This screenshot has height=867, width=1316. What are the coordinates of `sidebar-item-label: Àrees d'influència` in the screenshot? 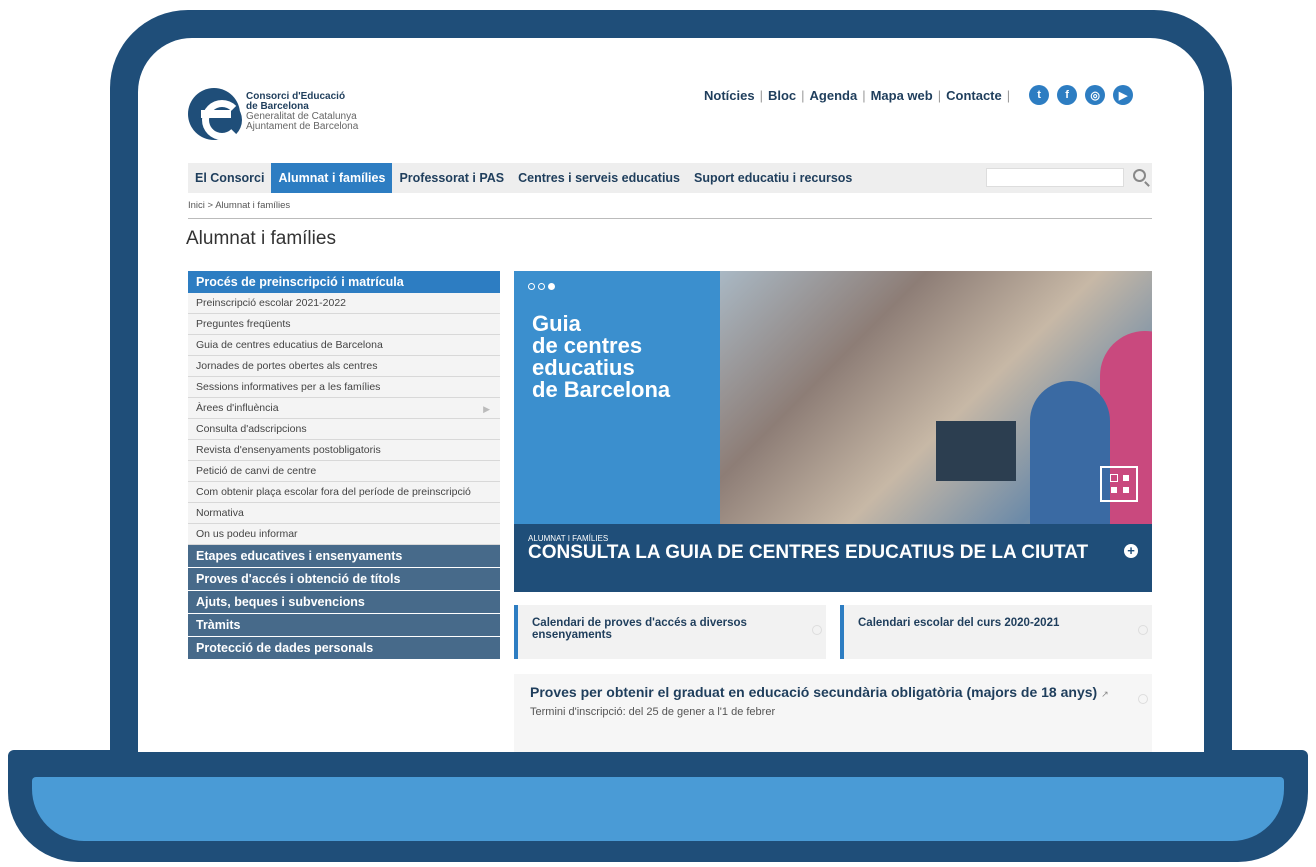 It's located at (237, 408).